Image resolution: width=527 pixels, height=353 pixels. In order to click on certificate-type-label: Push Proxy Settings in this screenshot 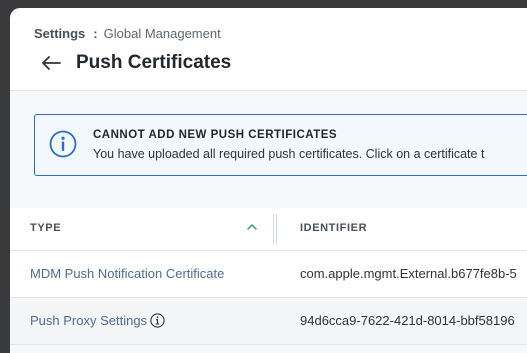, I will do `click(88, 320)`.